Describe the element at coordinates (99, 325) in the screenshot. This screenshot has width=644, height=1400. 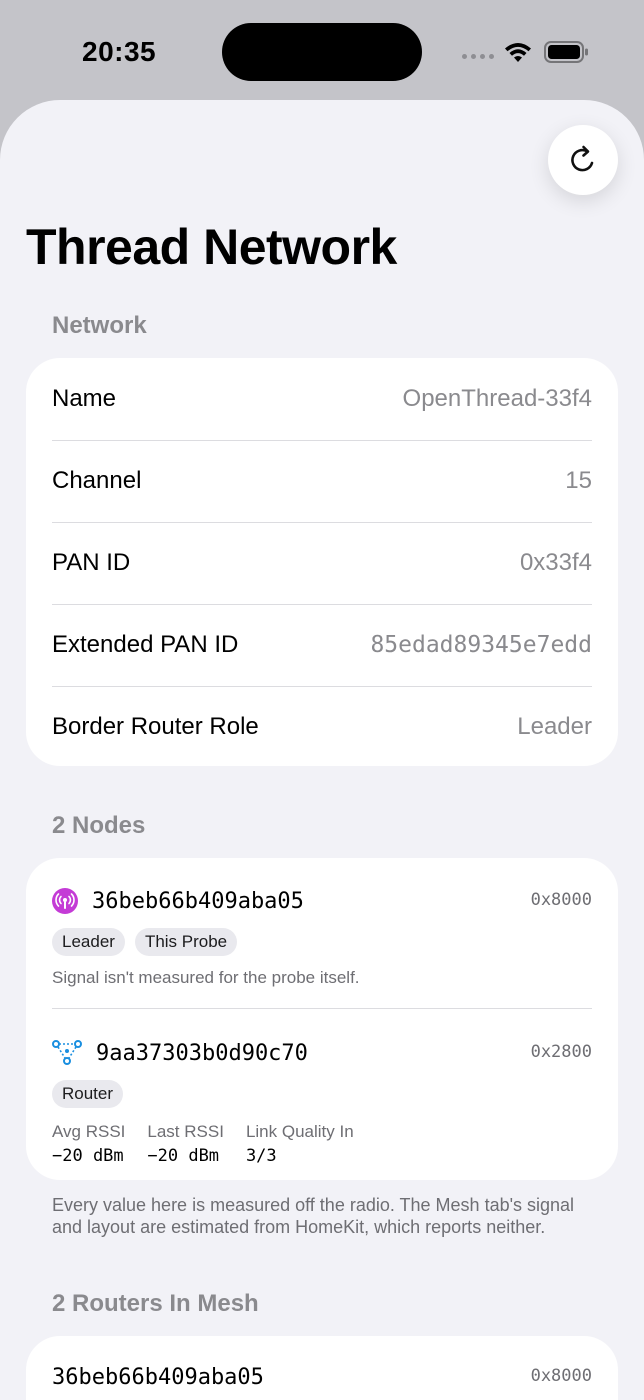
I see `section-header-network: Network` at that location.